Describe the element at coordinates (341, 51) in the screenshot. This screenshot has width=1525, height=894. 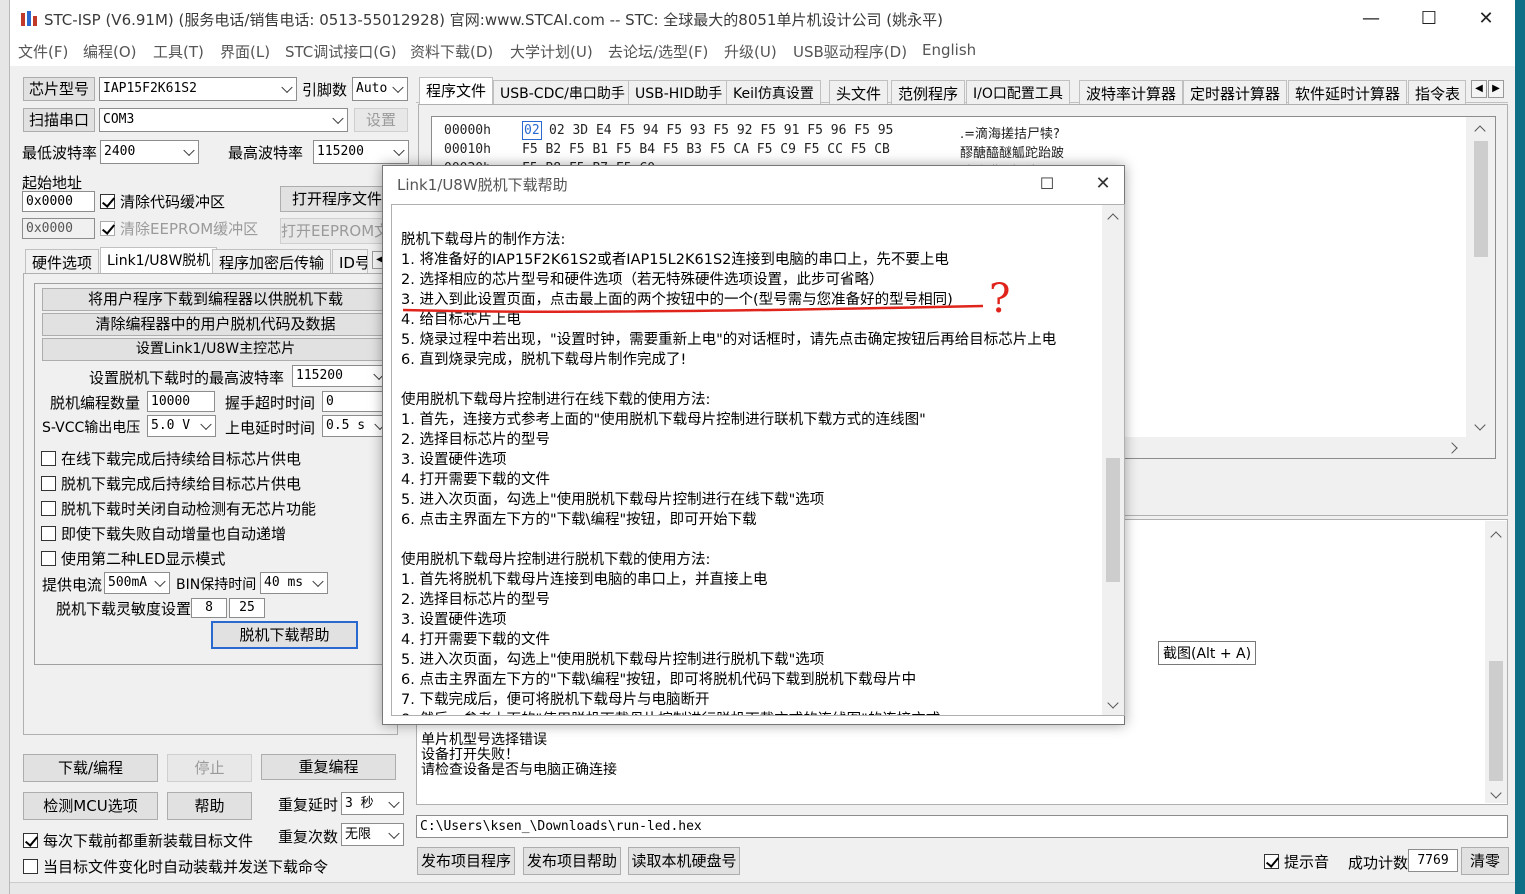
I see `menu-debug: STC调试接口(G)` at that location.